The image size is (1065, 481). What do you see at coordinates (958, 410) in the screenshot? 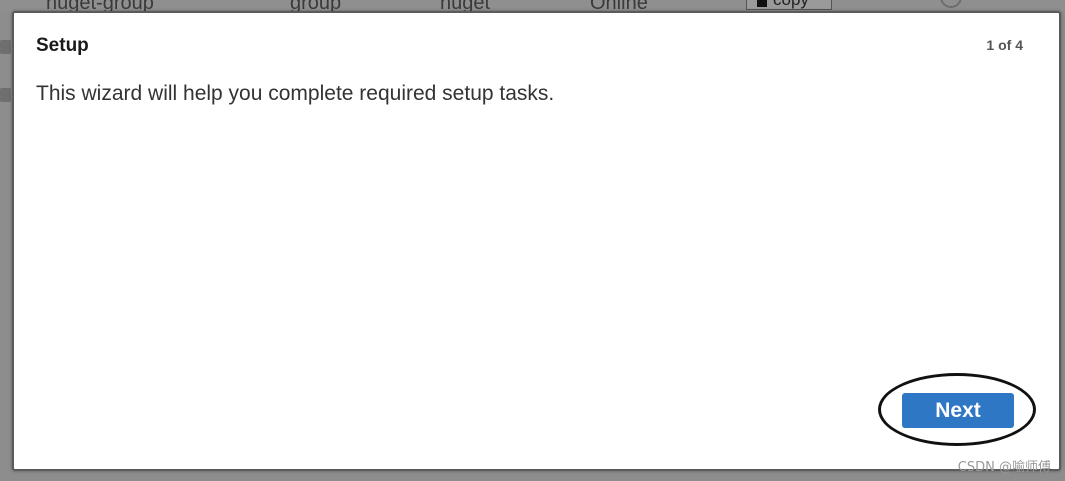
I see `next-button: Next` at bounding box center [958, 410].